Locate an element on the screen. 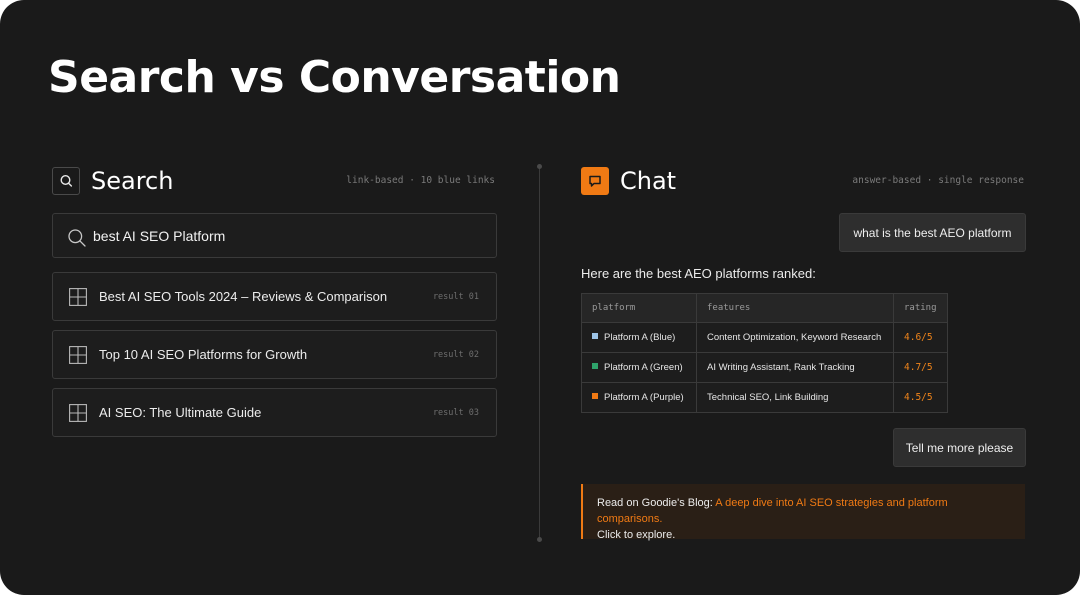  answer-intro: Here are the best AEO platforms ranked: is located at coordinates (698, 273).